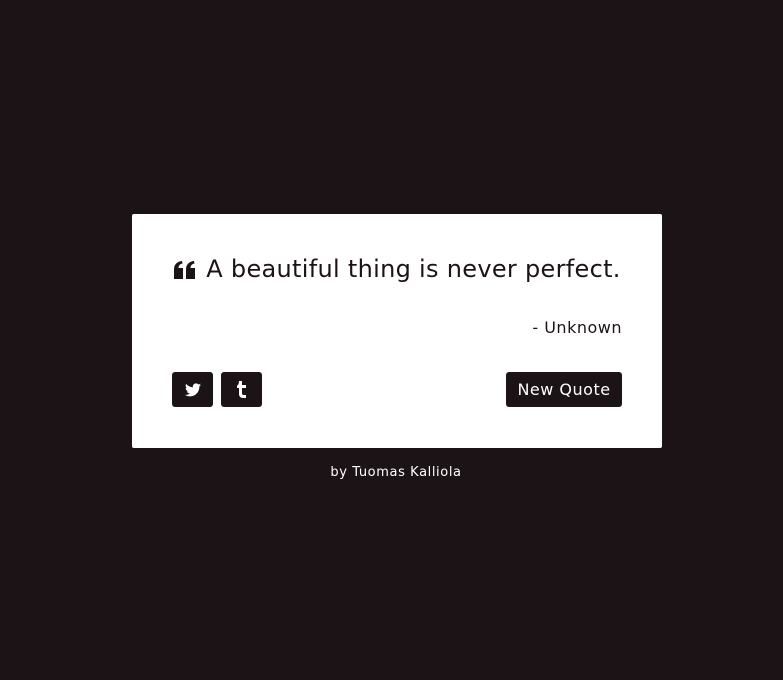 This screenshot has width=783, height=680. I want to click on footer-prefix: by, so click(339, 472).